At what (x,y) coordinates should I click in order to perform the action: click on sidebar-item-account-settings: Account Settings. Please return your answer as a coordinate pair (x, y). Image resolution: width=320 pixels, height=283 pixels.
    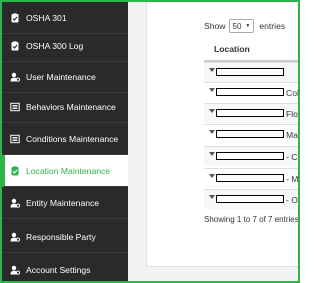
    Looking at the image, I should click on (65, 267).